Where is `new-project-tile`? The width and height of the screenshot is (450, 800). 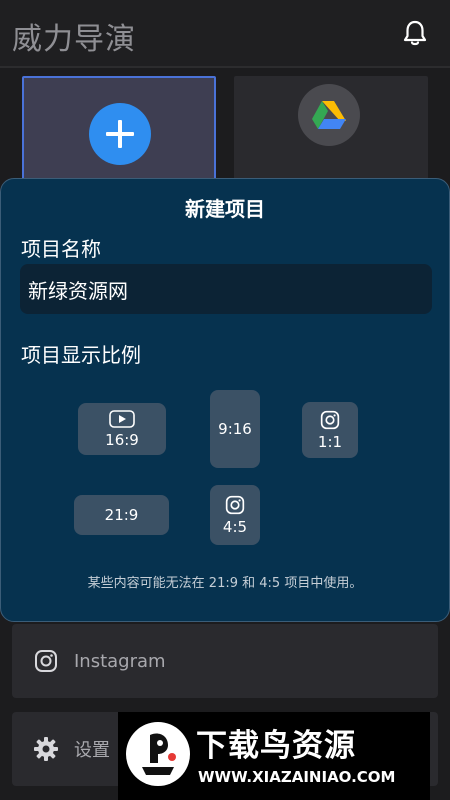 new-project-tile is located at coordinates (119, 131).